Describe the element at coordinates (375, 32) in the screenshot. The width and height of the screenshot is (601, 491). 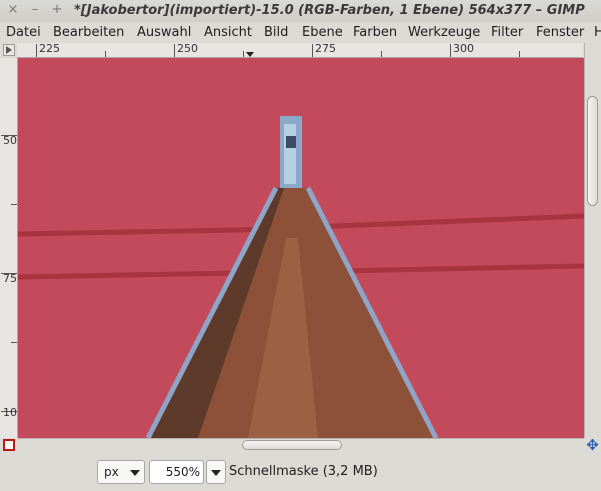
I see `menu-farben: Farben` at that location.